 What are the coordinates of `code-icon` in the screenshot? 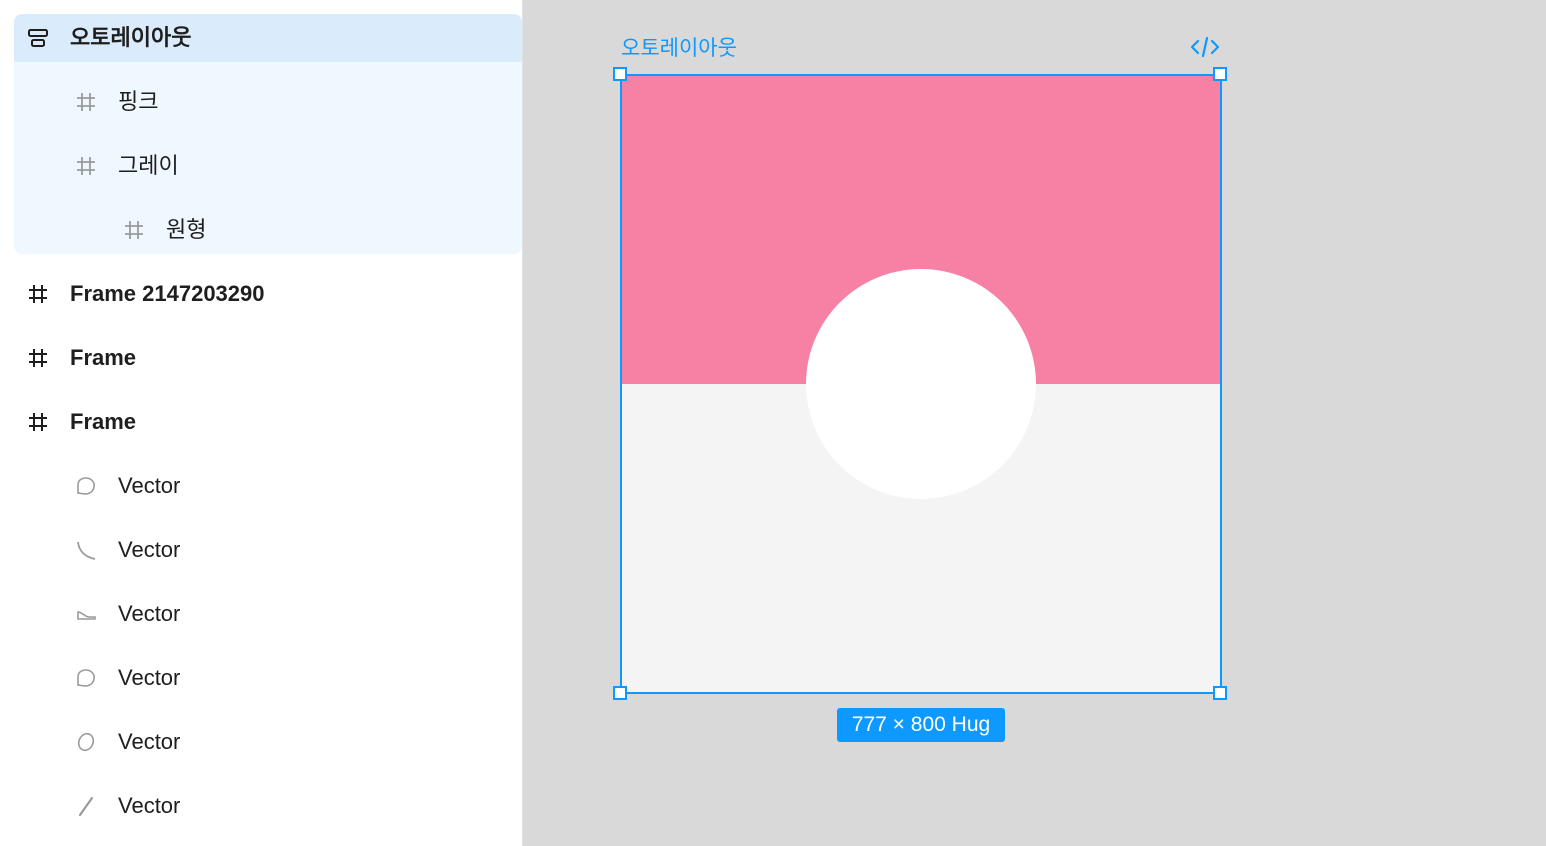 It's located at (1205, 47).